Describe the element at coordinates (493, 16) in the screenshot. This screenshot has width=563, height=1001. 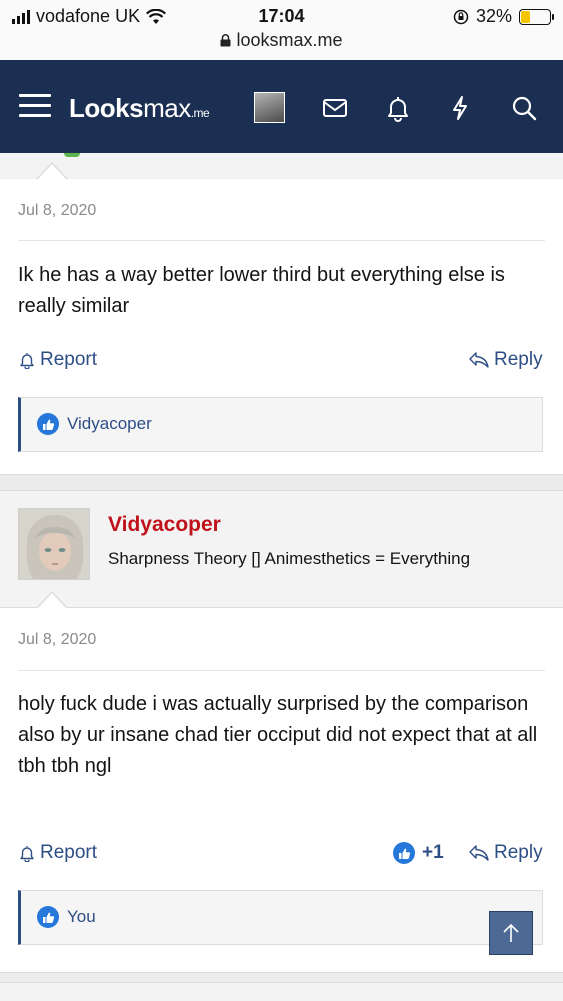
I see `battery-percent: 32%` at that location.